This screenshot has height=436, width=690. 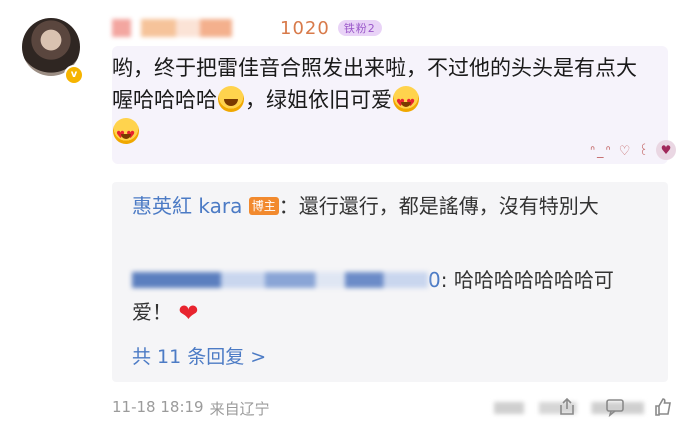 I want to click on comment-username: 1020 铁粉2, so click(x=247, y=28).